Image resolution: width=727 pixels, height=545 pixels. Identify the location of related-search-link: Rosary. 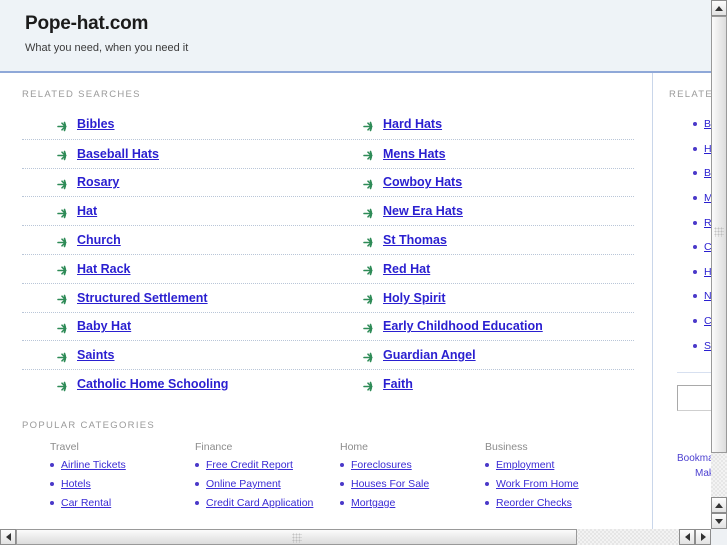
(98, 182).